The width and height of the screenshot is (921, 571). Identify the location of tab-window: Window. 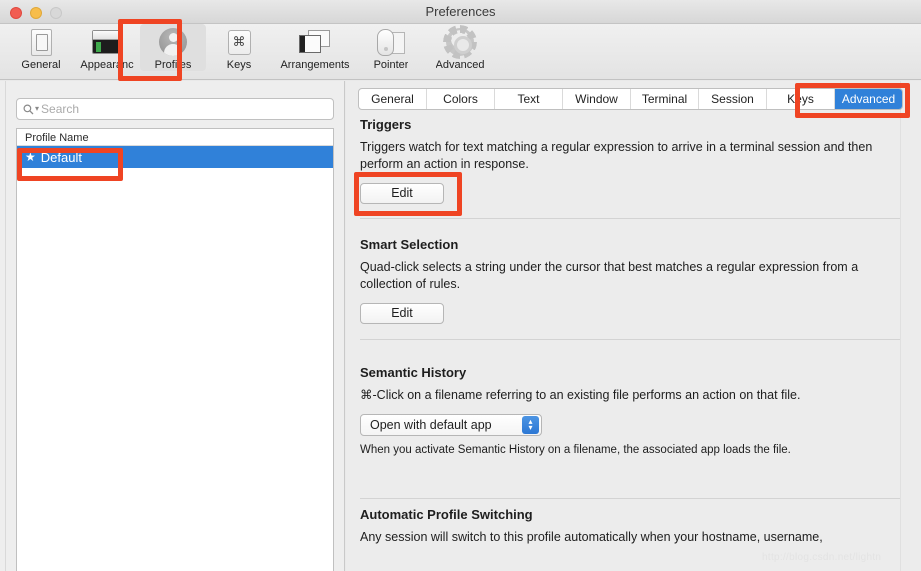
(597, 99).